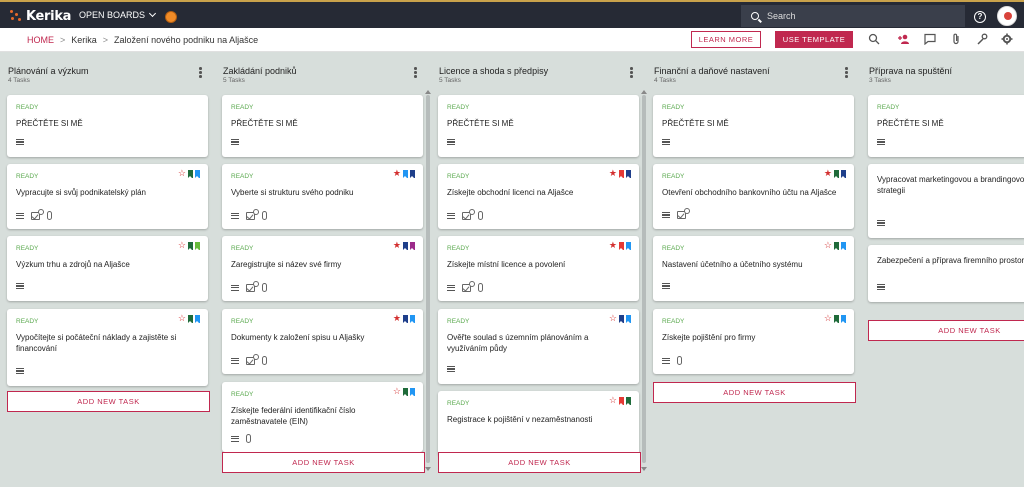  Describe the element at coordinates (40, 16) in the screenshot. I see `kerika-logo: Kerika` at that location.